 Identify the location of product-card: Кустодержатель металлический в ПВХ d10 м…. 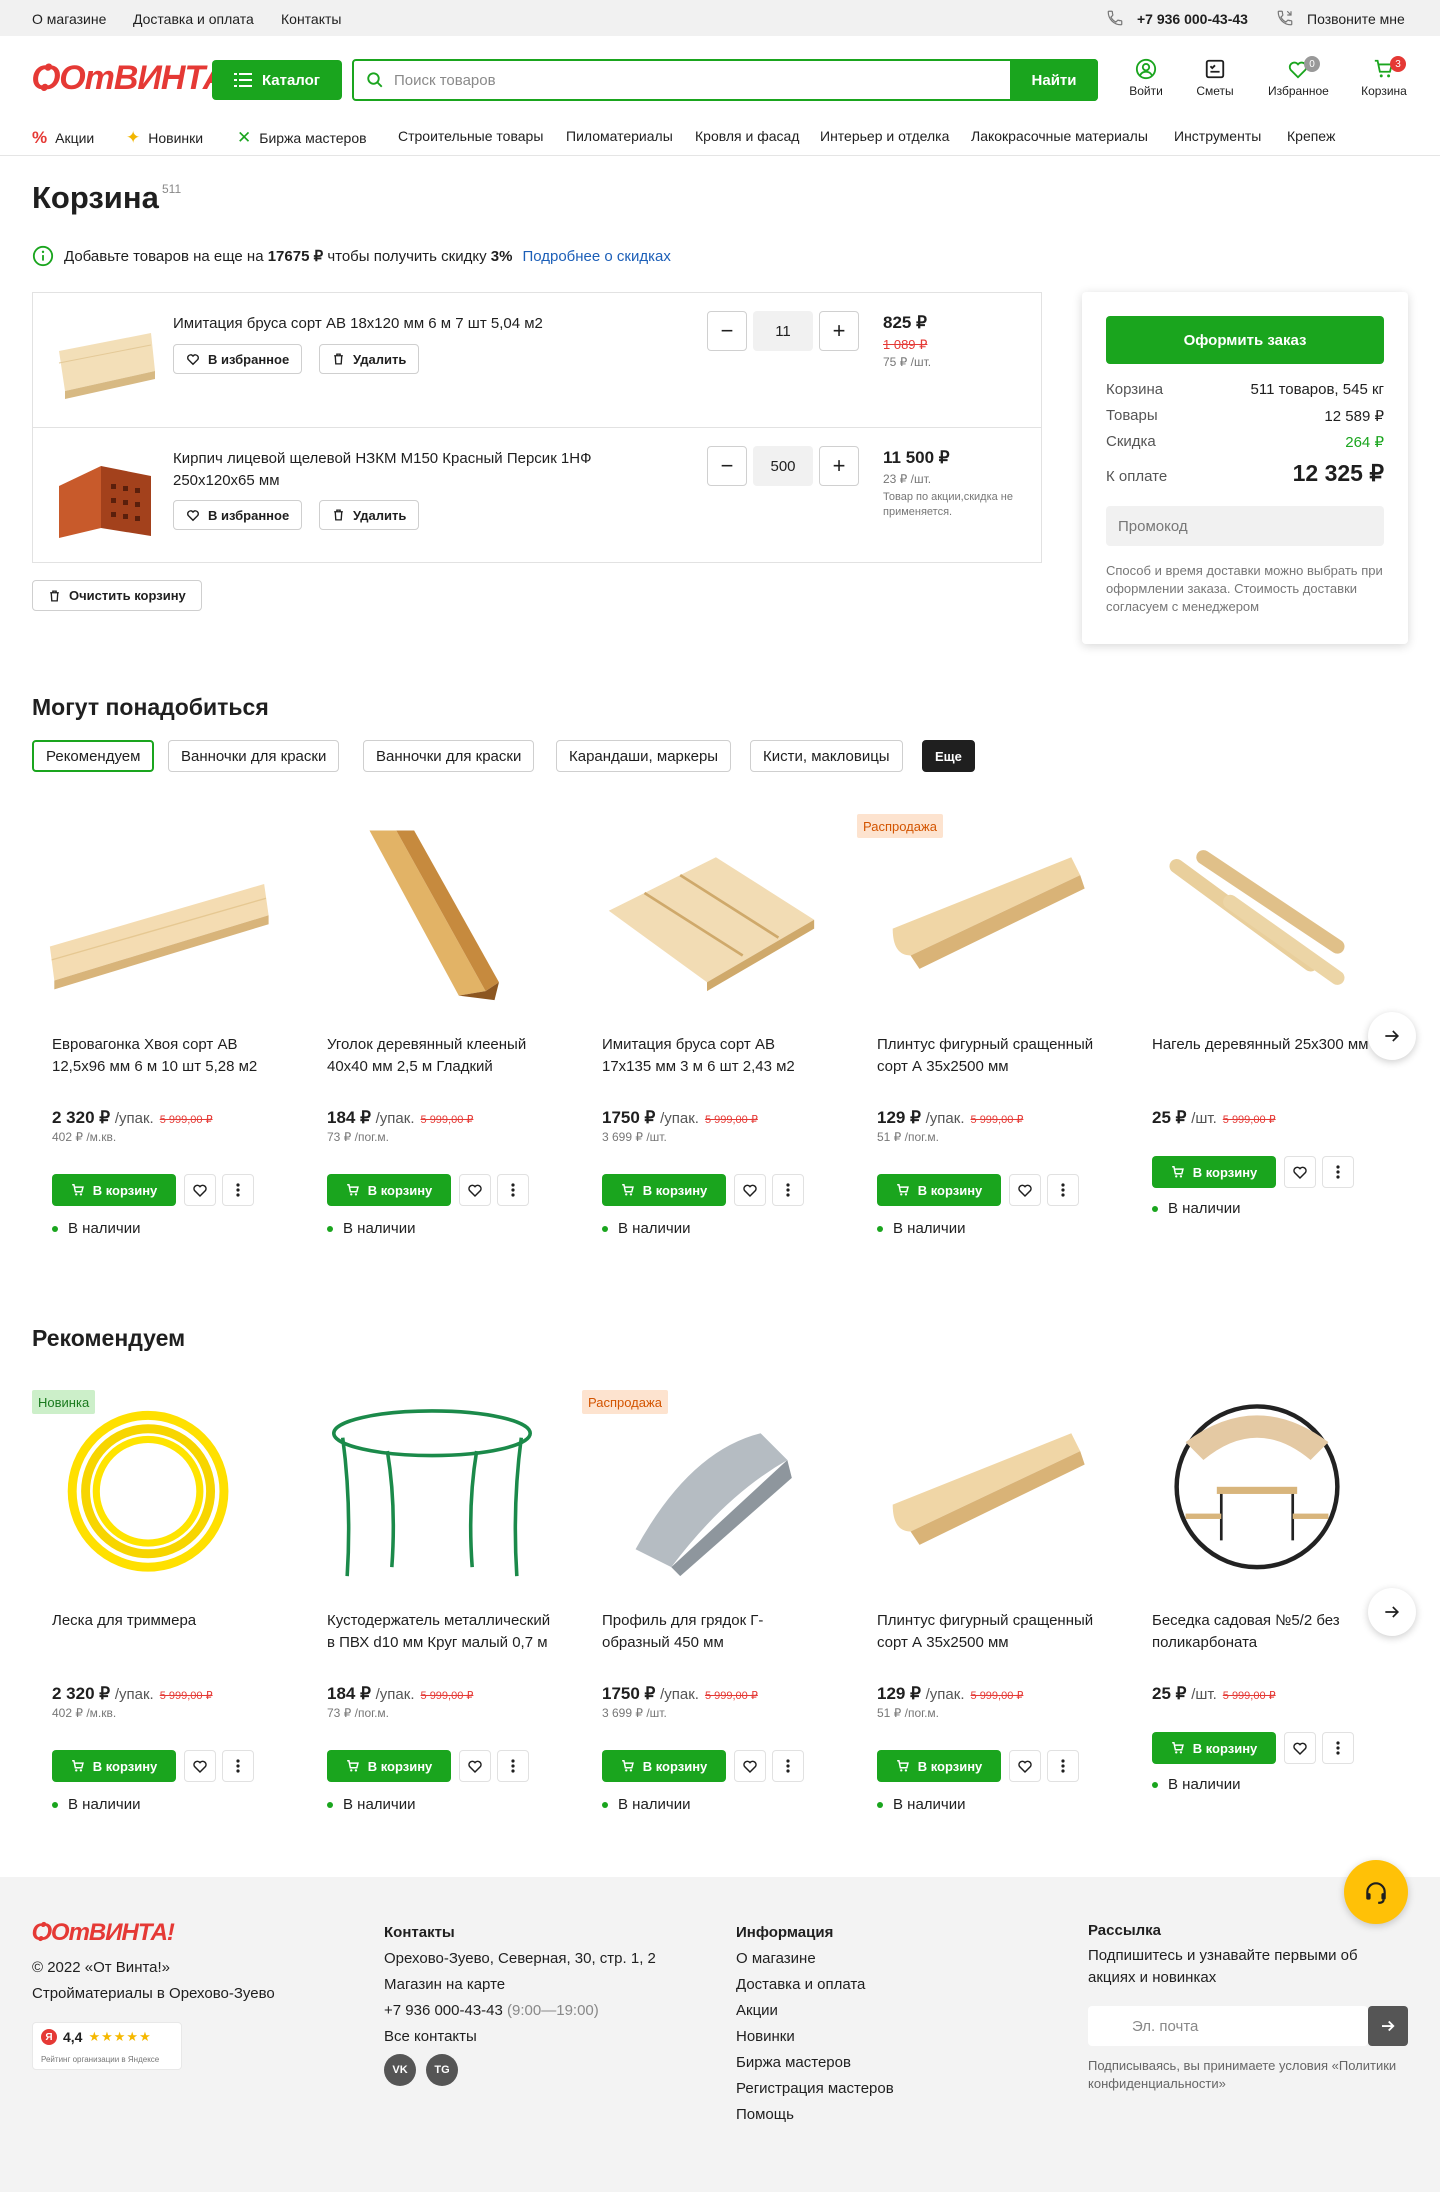
(432, 1606).